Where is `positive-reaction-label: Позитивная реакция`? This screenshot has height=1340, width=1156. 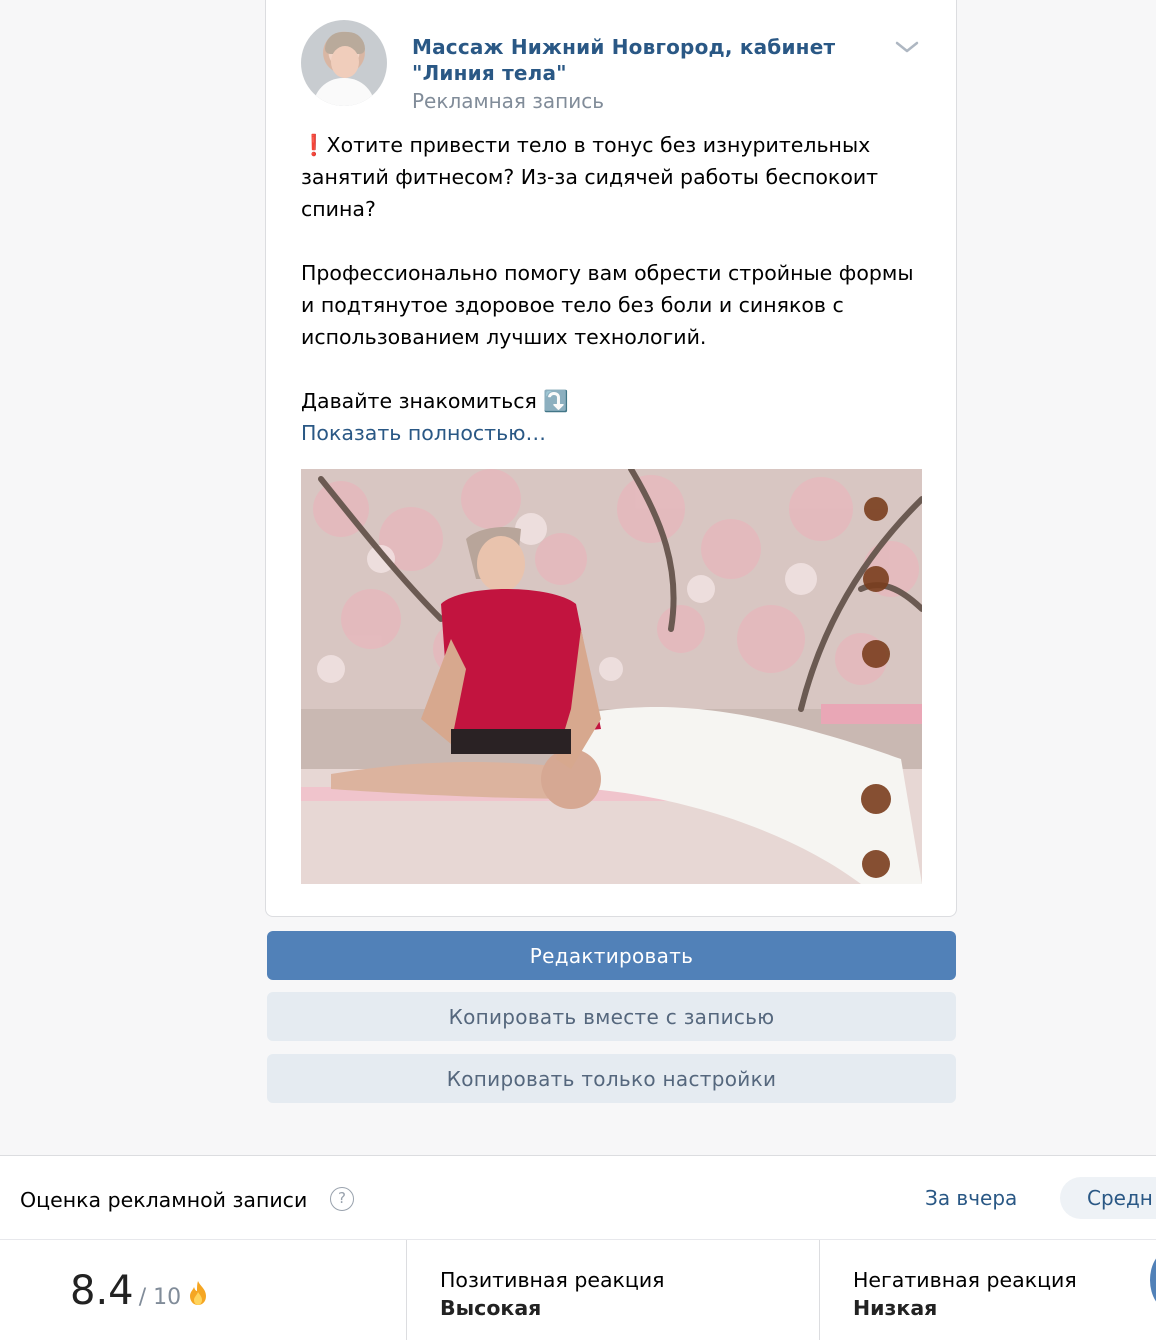 positive-reaction-label: Позитивная реакция is located at coordinates (552, 1280).